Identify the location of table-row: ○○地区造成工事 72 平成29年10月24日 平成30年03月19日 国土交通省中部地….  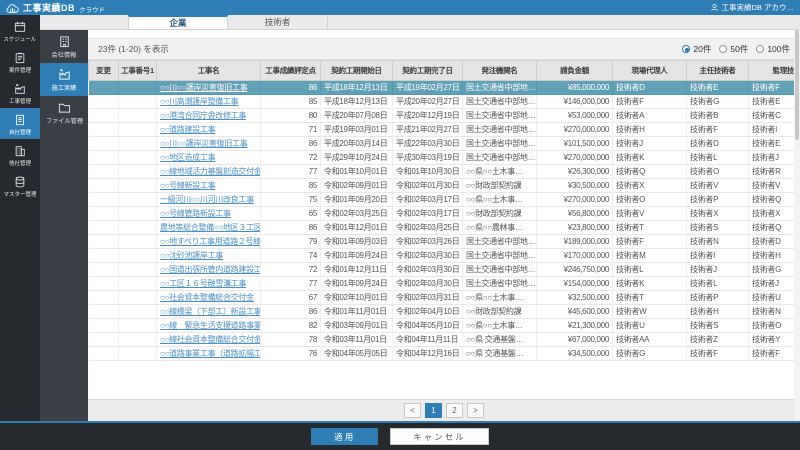
(441, 157).